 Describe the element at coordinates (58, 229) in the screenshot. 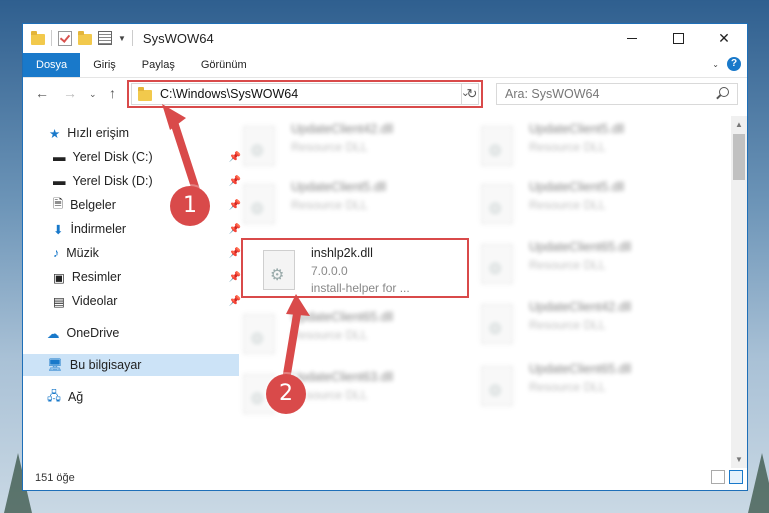

I see `download-icon: ⬇` at that location.